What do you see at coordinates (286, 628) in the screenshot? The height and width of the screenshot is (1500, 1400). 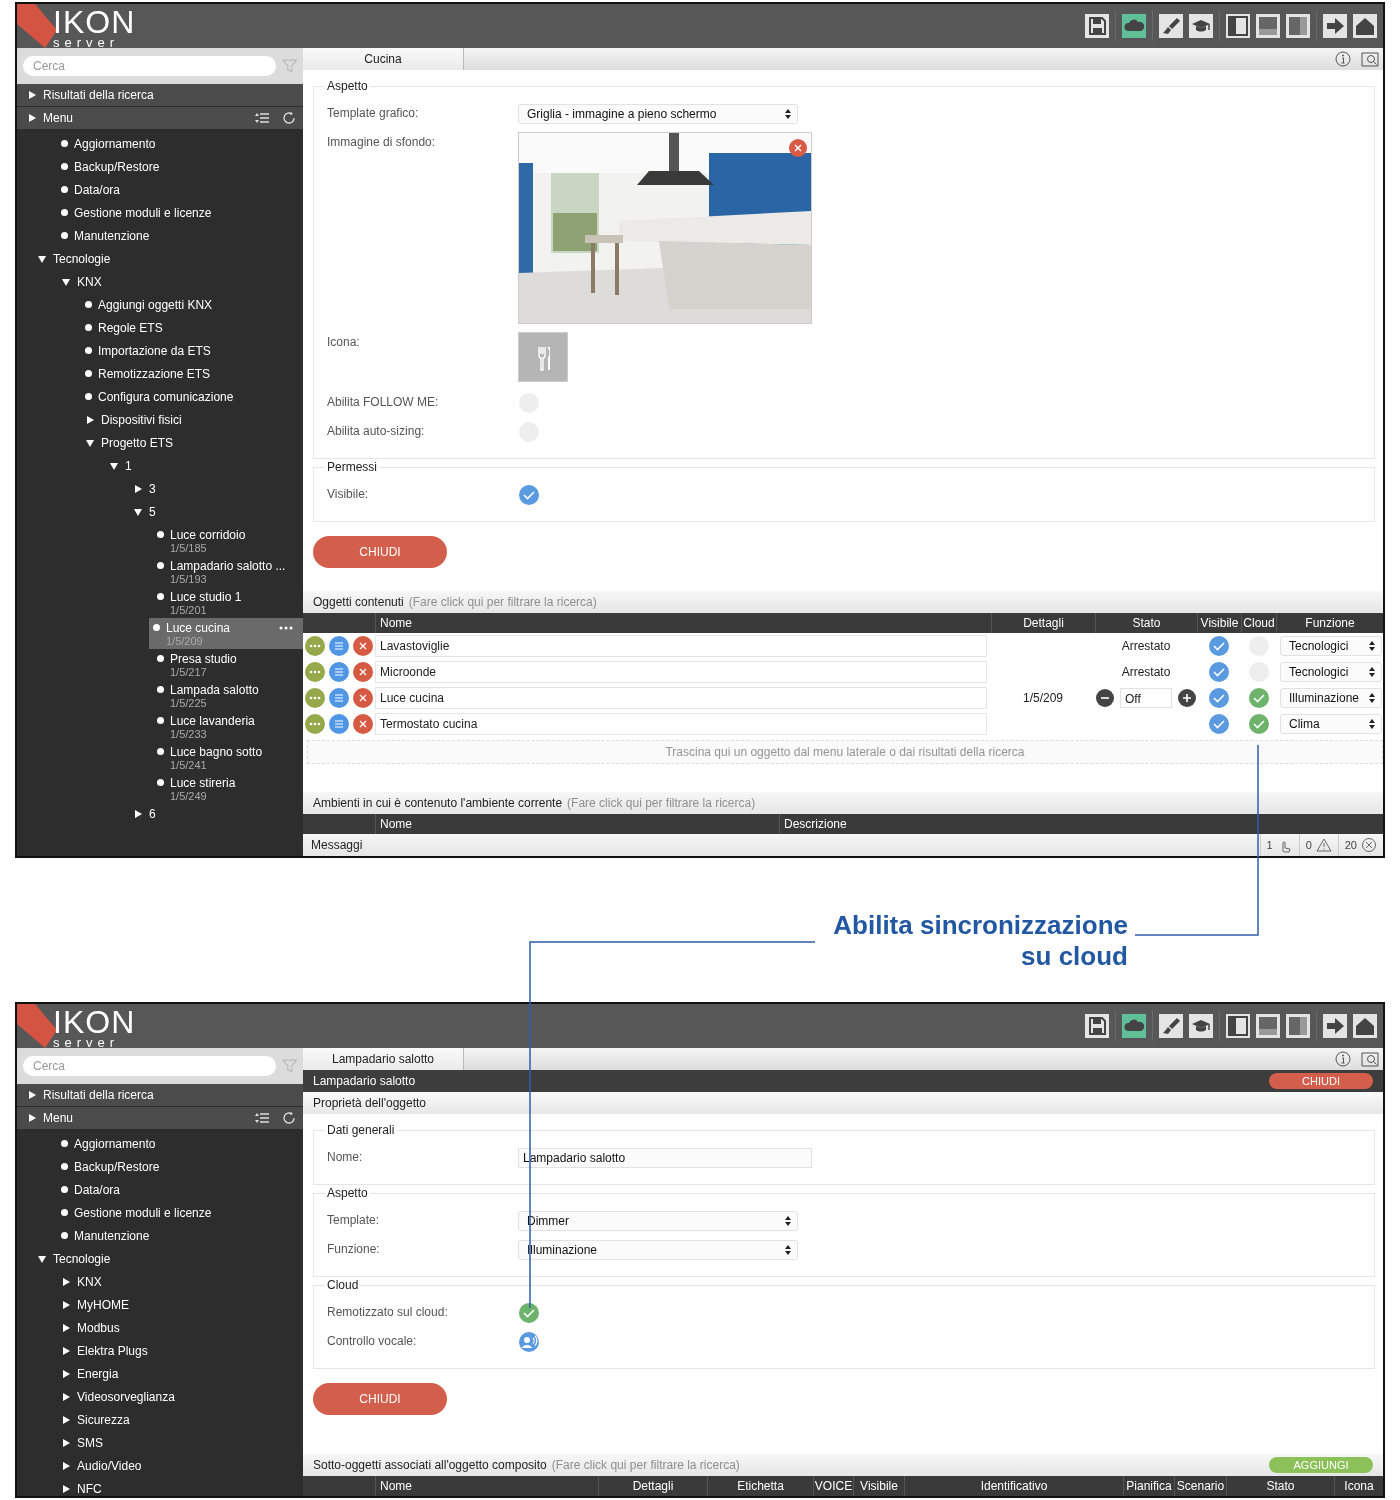 I see `more-icon` at bounding box center [286, 628].